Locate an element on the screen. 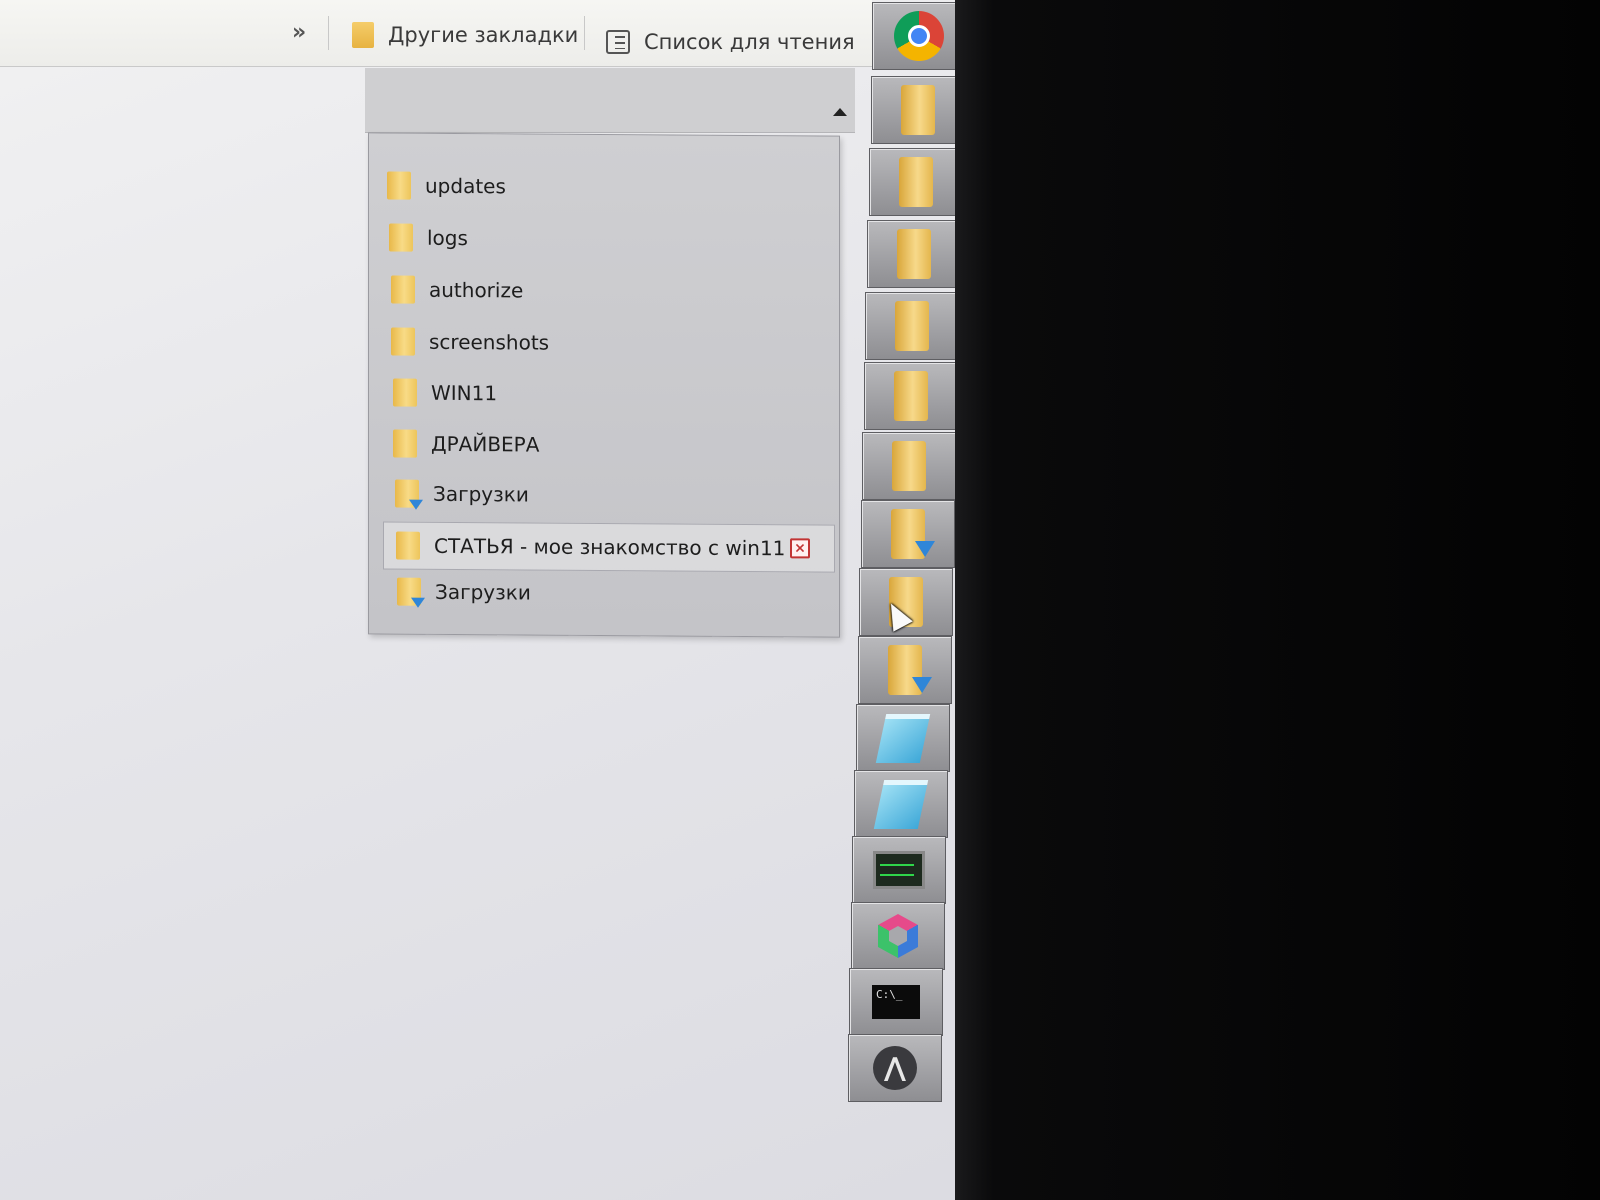 Image resolution: width=1600 pixels, height=1200 pixels. menu-item-drivers: ДРАЙВЕРА is located at coordinates (610, 445).